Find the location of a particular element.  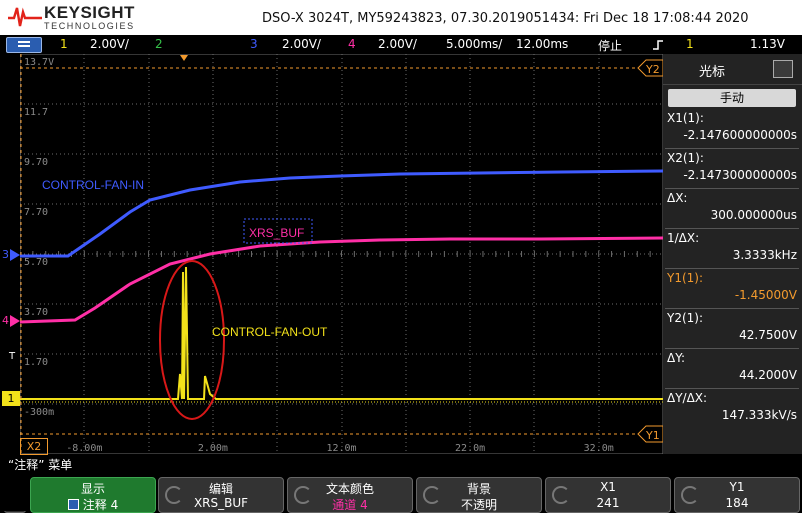

cursor-row-dydx: ΔY/ΔX: 147.333kV/s is located at coordinates (733, 409).